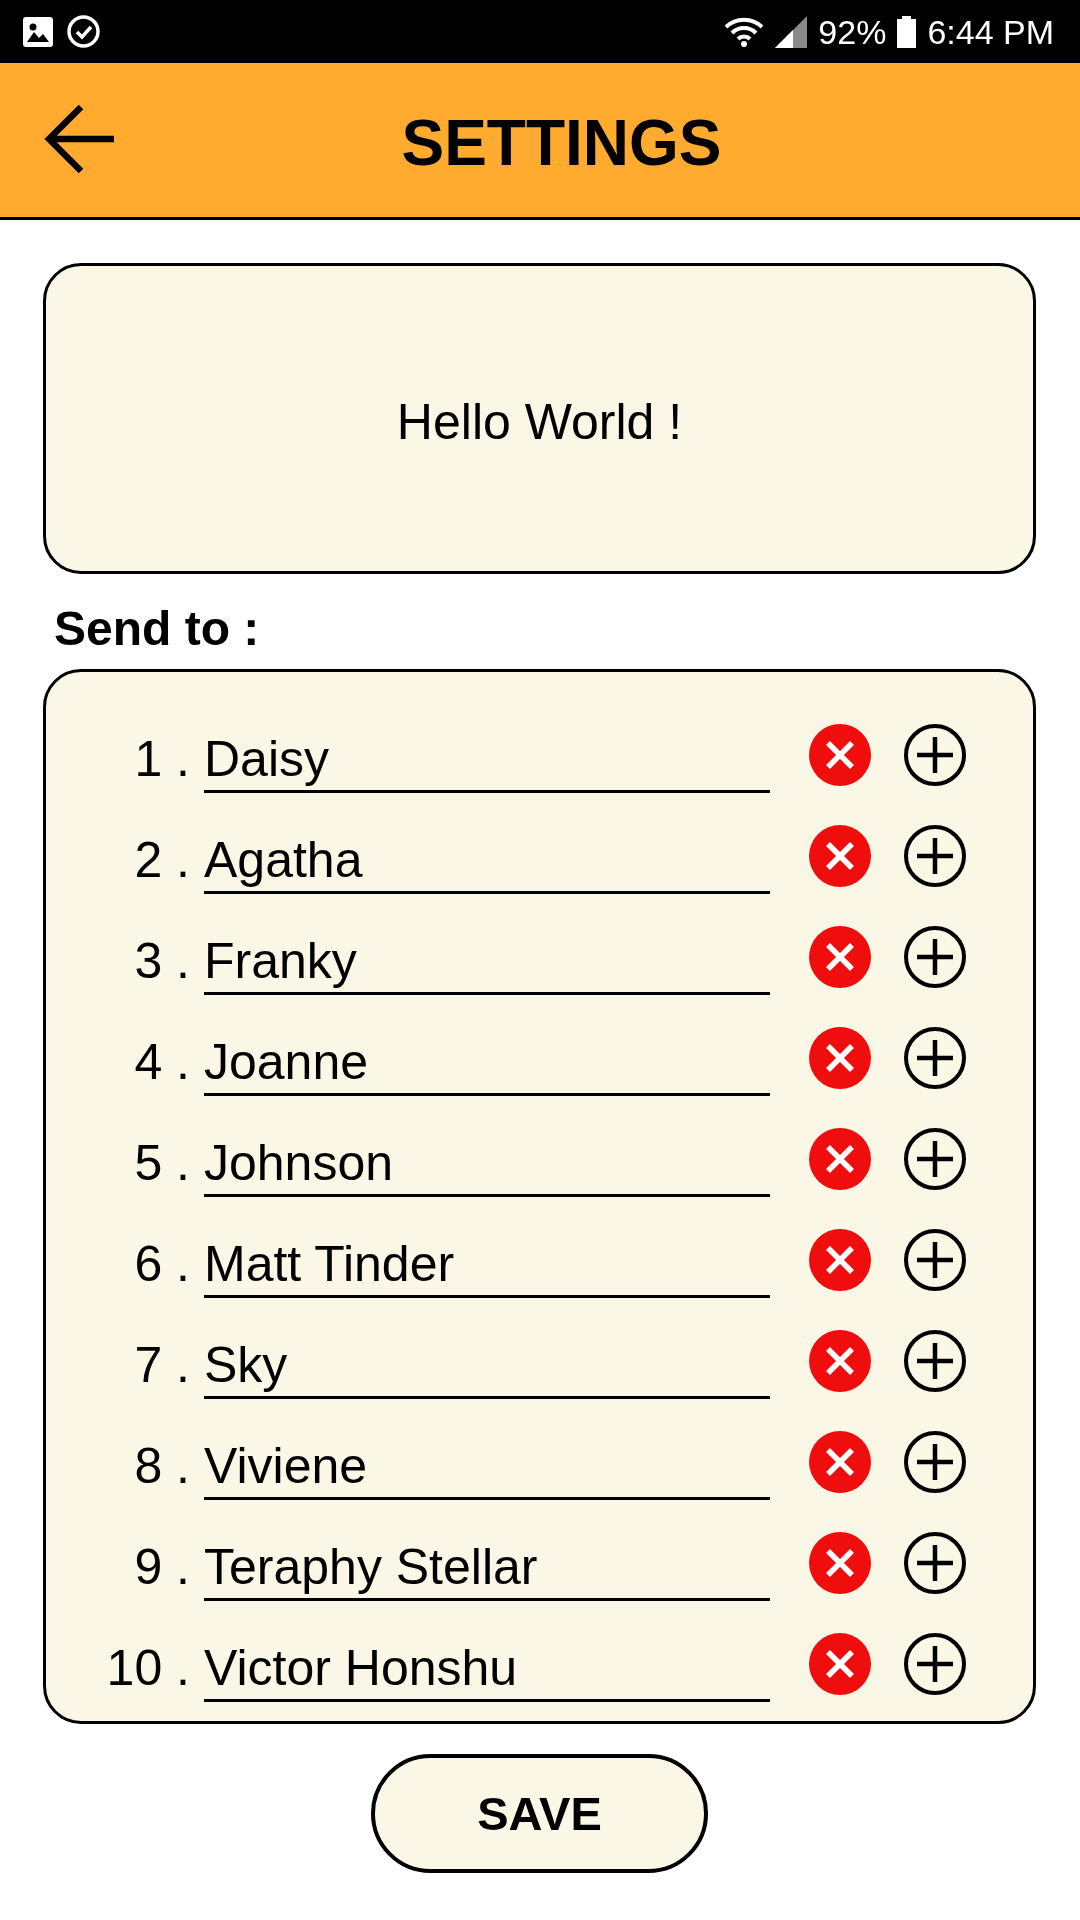 The height and width of the screenshot is (1920, 1080). What do you see at coordinates (539, 418) in the screenshot?
I see `message-field: Hello World !` at bounding box center [539, 418].